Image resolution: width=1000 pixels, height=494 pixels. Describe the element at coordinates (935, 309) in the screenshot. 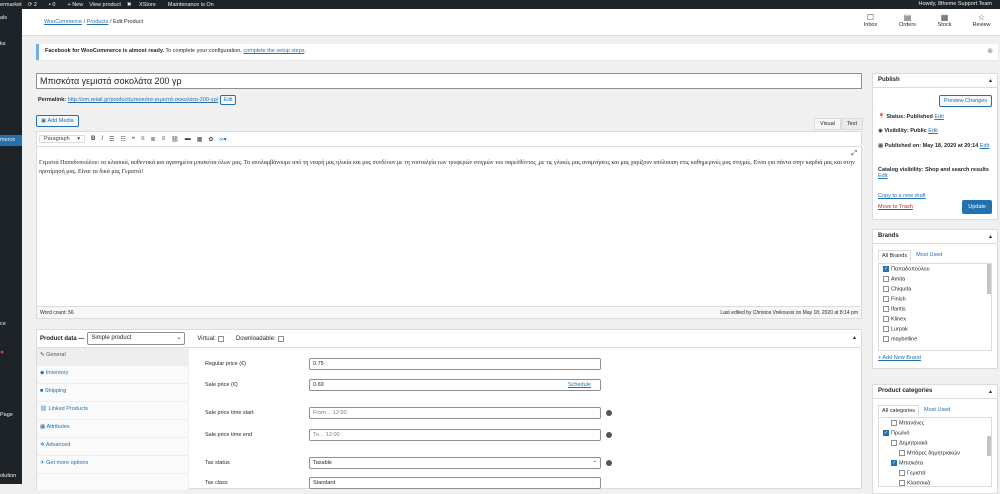

I see `brand-item: Ifantis` at that location.